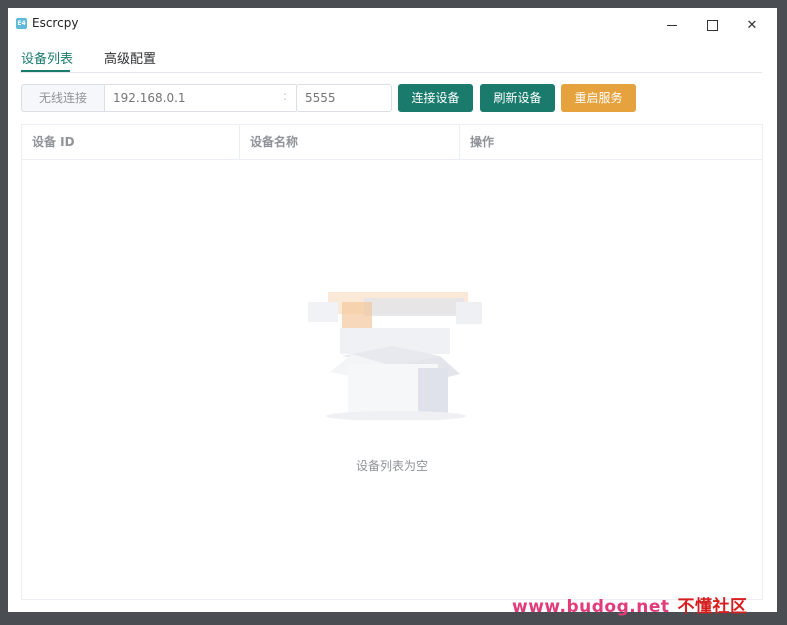 This screenshot has width=787, height=625. Describe the element at coordinates (55, 23) in the screenshot. I see `window-title: Escrcpy` at that location.